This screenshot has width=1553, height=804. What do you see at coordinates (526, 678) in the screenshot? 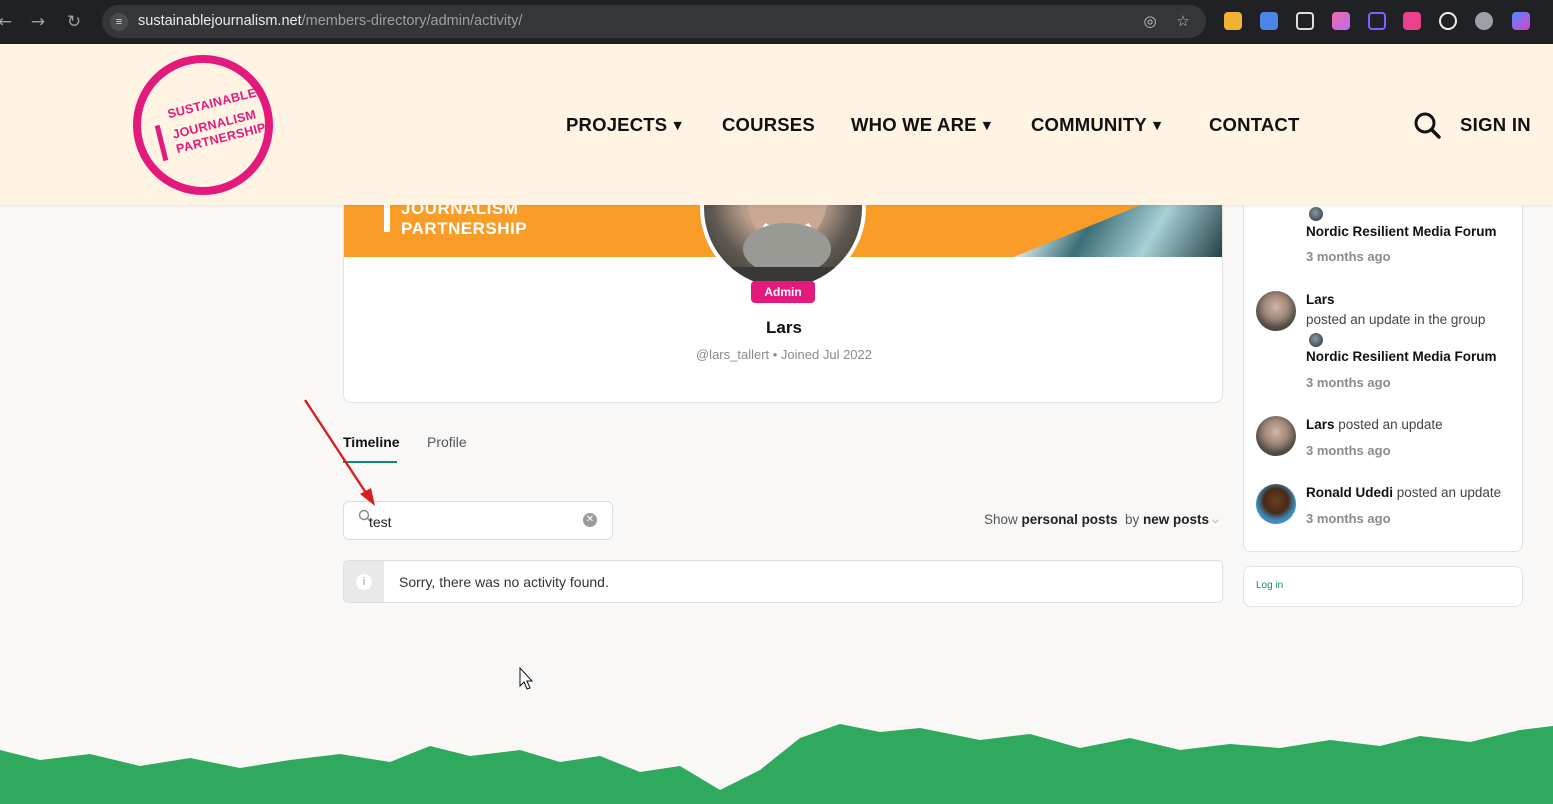
I see `mouse-cursor-icon` at bounding box center [526, 678].